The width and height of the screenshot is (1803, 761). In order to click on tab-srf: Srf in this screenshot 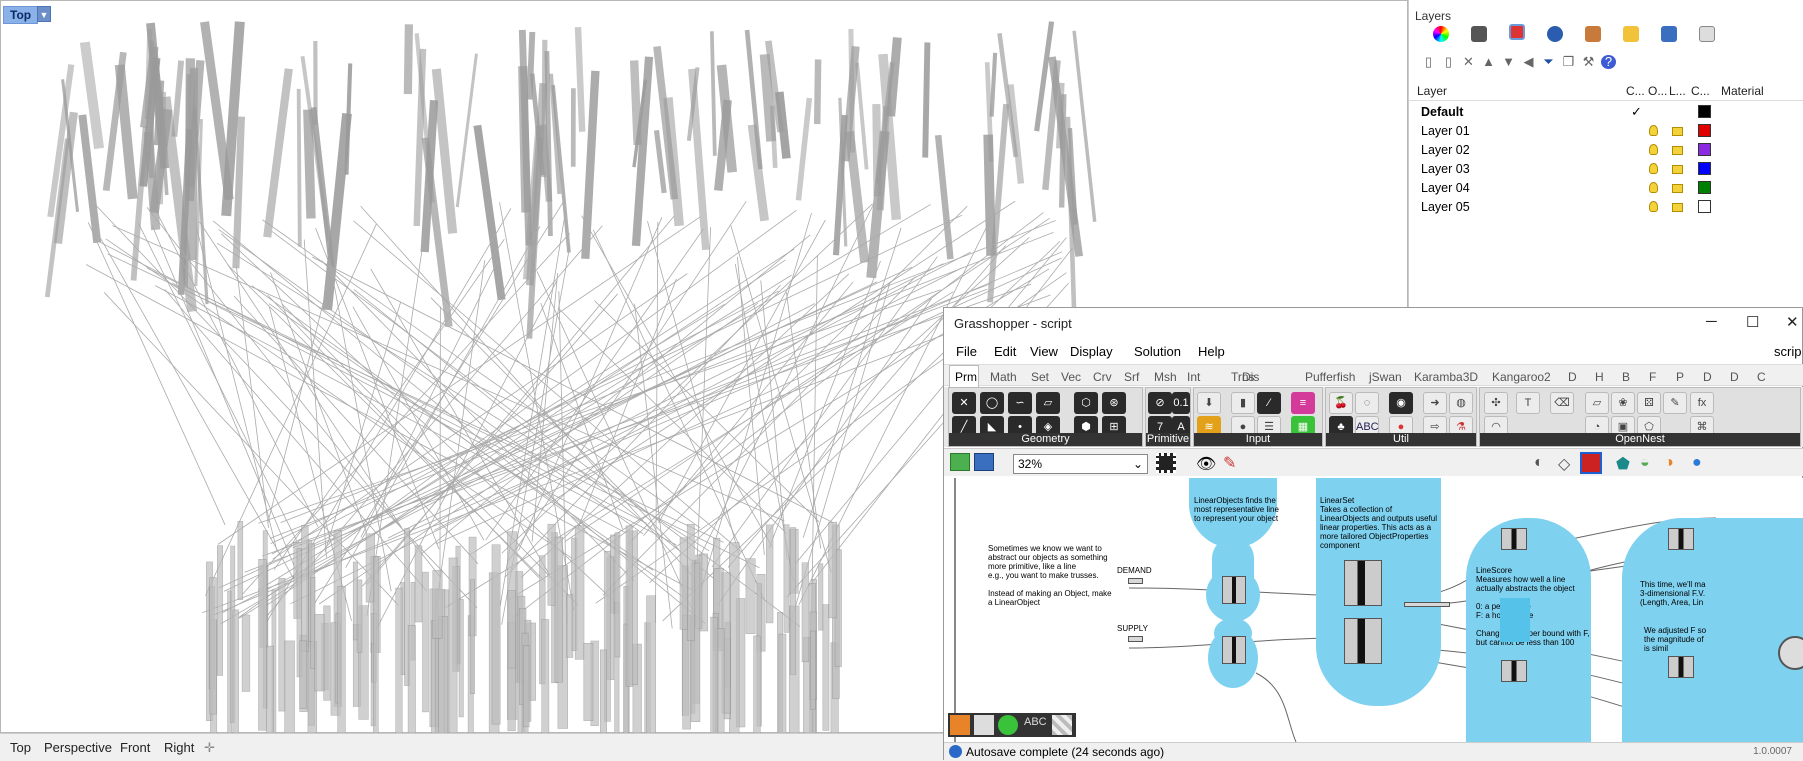, I will do `click(1131, 377)`.